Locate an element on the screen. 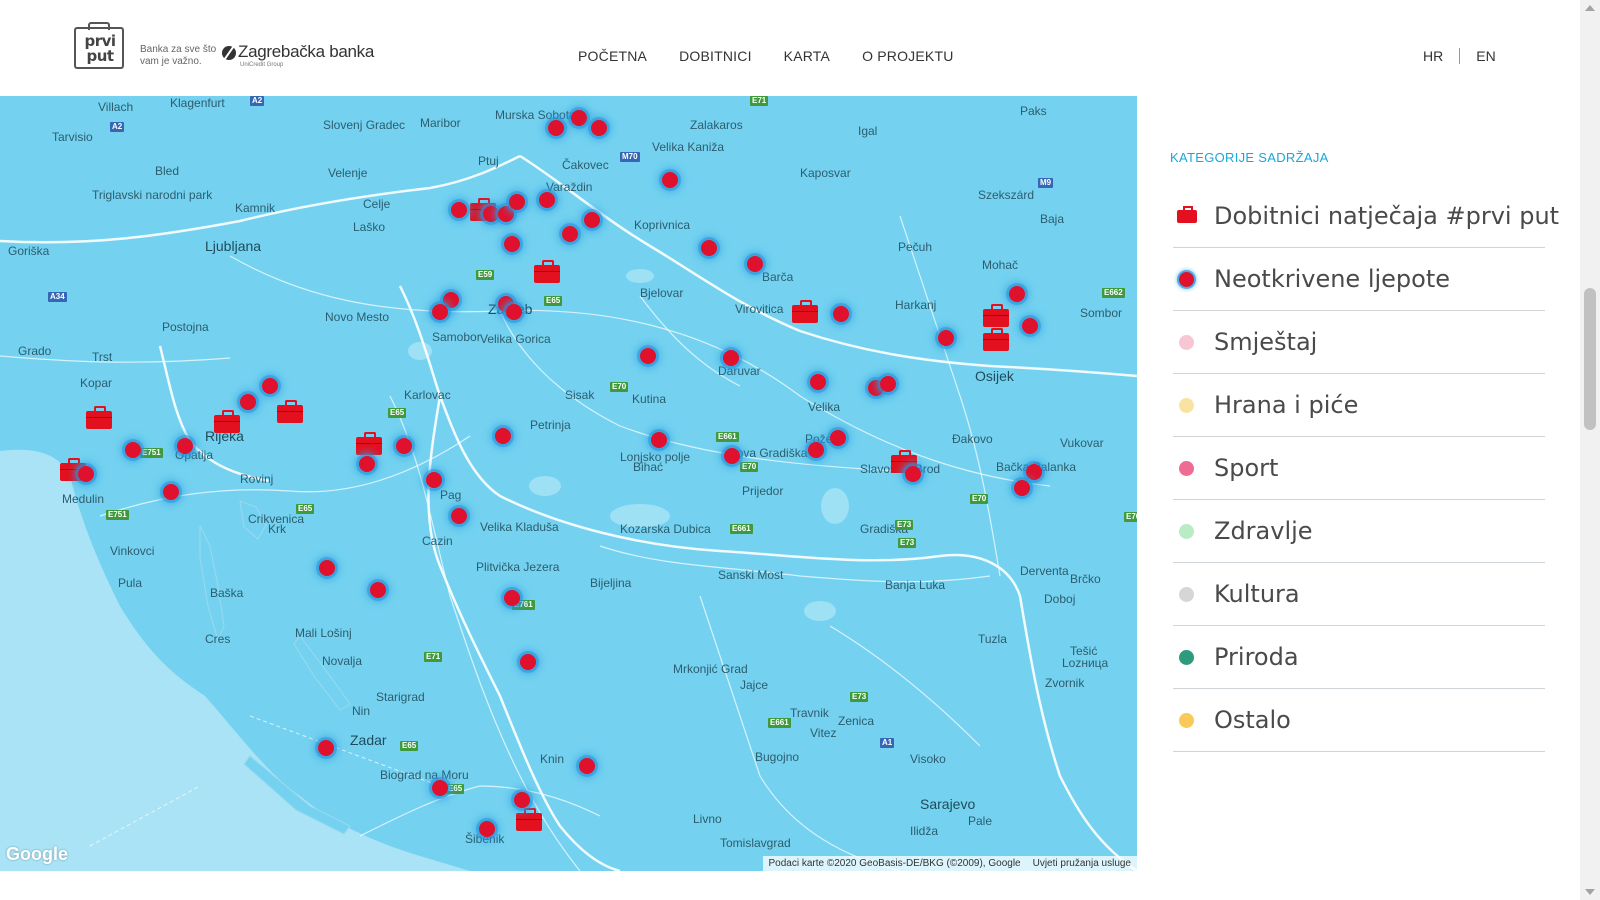 The height and width of the screenshot is (900, 1600). map-place-label: Samobor is located at coordinates (456, 337).